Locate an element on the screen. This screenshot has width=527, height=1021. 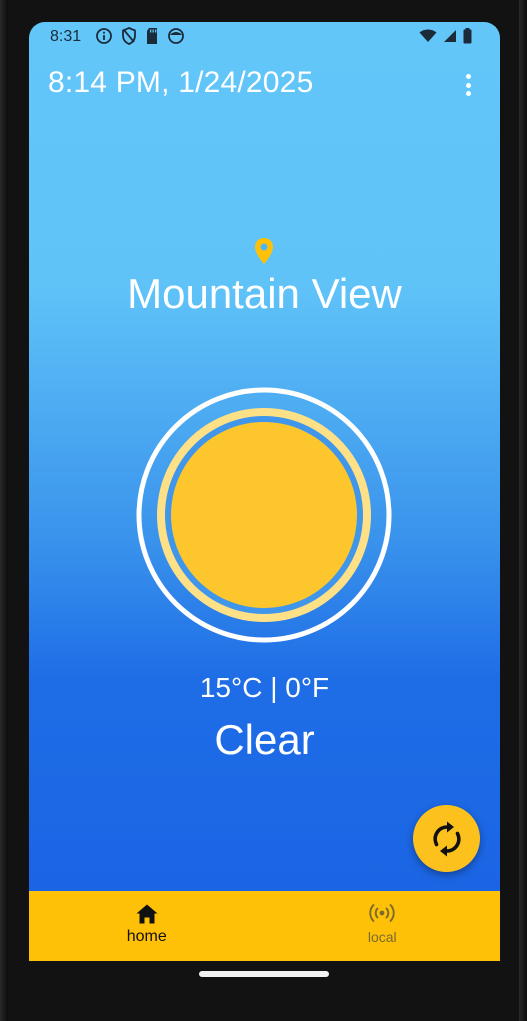
nav-item-local: local is located at coordinates (383, 926).